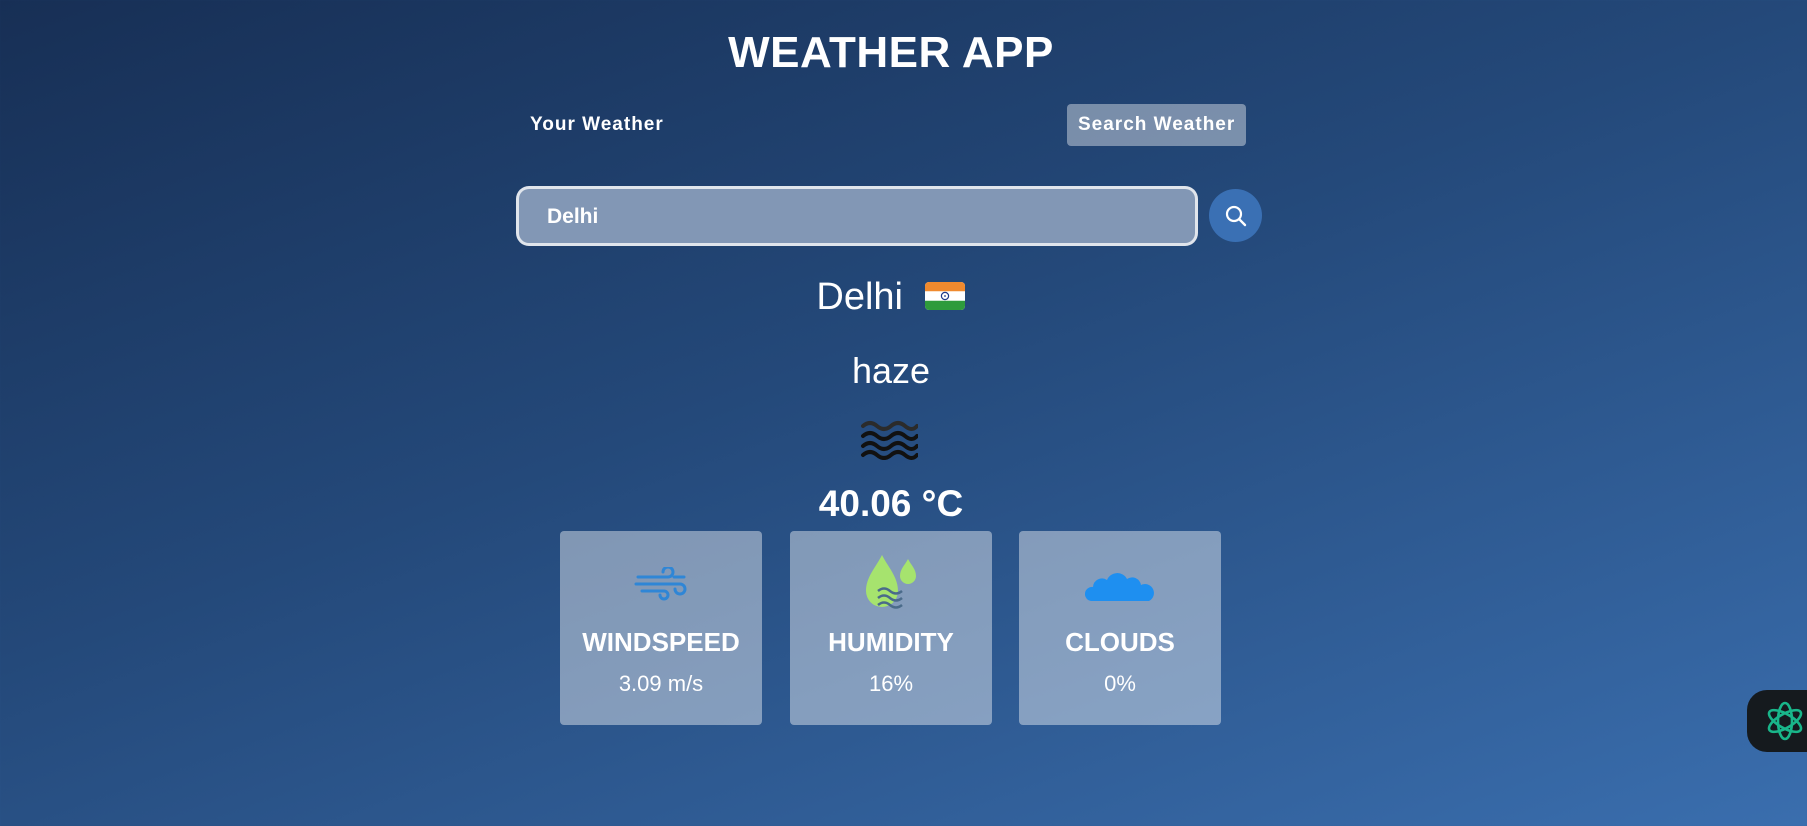  I want to click on windspeed-value: 3.09 m/s, so click(661, 683).